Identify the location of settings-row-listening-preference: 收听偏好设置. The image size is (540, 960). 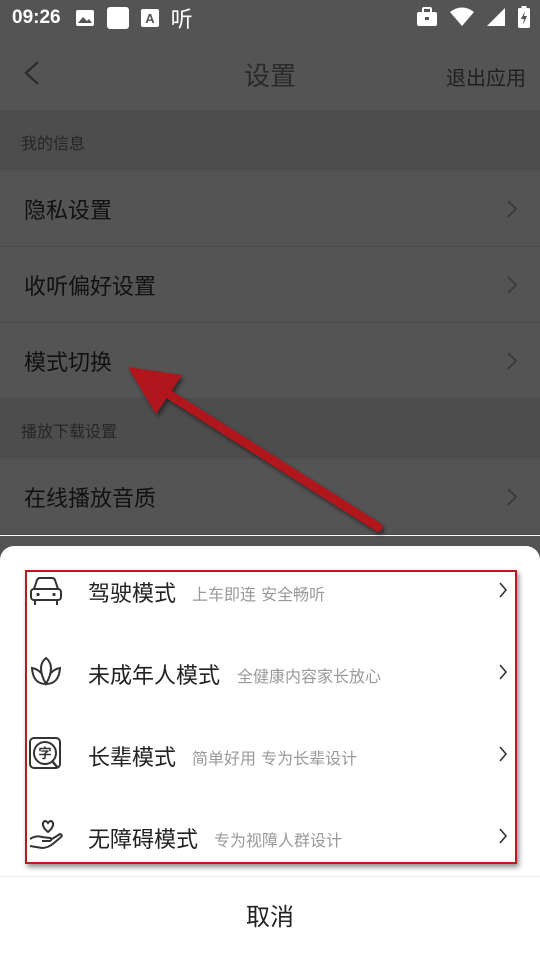
(270, 285).